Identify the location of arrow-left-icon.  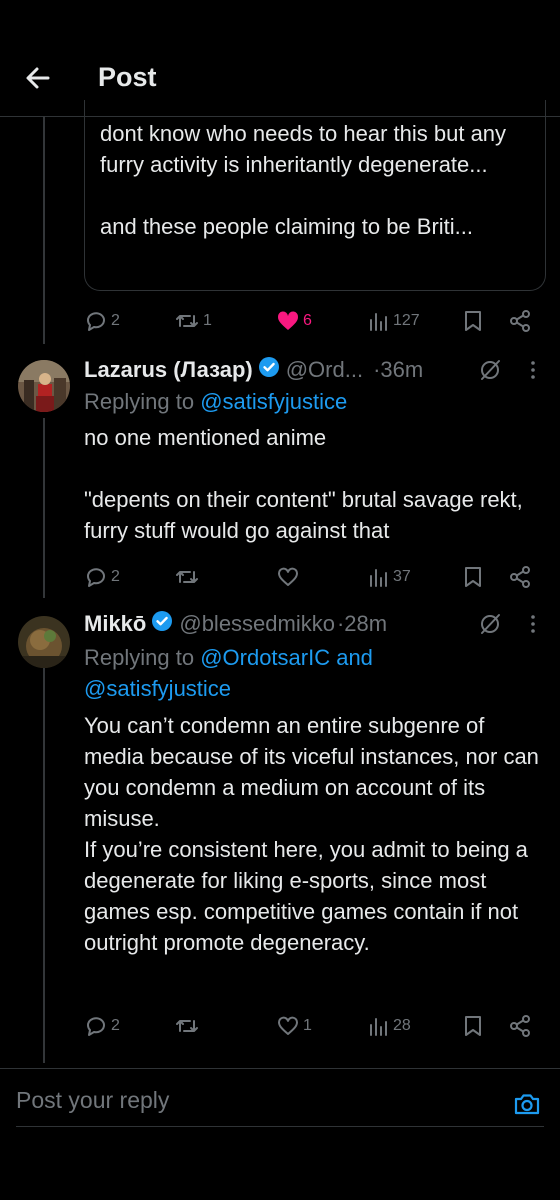
(38, 78).